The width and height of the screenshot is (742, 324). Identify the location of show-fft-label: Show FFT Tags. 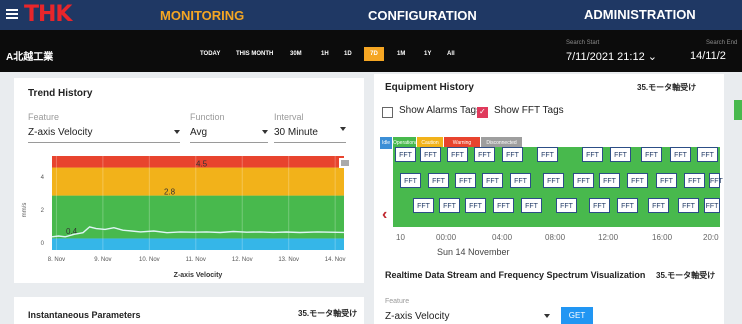
(529, 110).